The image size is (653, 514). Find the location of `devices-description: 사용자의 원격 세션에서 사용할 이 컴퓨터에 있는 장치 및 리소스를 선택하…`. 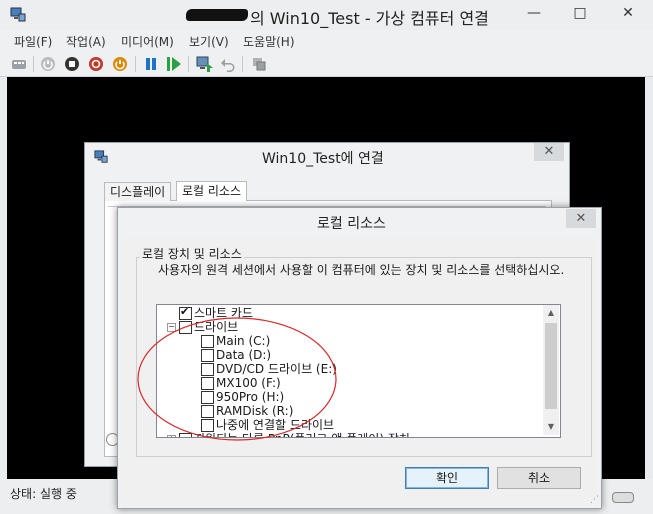

devices-description: 사용자의 원격 세션에서 사용할 이 컴퓨터에 있는 장치 및 리소스를 선택하… is located at coordinates (361, 270).